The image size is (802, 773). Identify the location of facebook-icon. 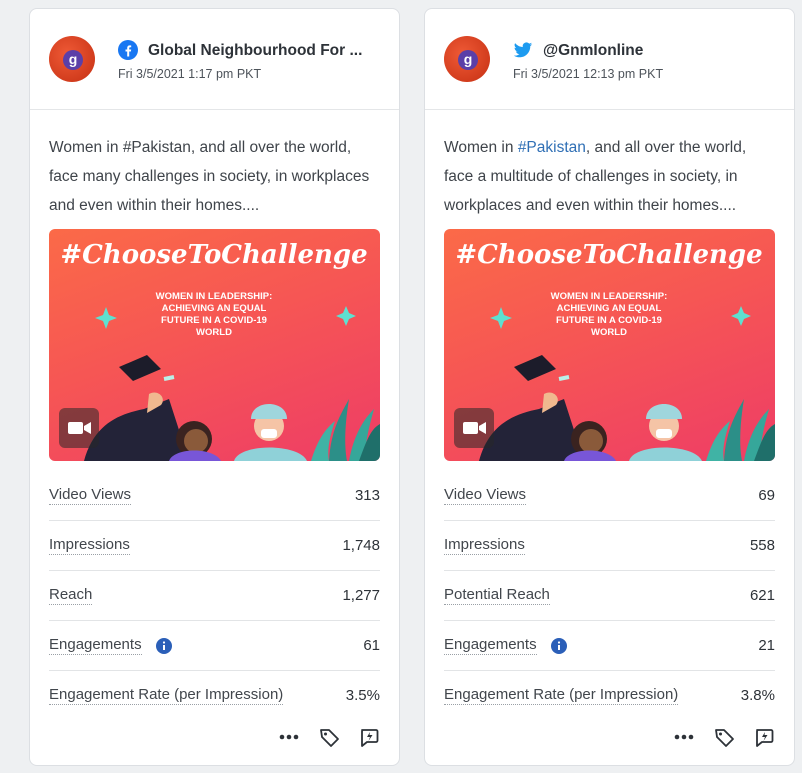
(128, 50).